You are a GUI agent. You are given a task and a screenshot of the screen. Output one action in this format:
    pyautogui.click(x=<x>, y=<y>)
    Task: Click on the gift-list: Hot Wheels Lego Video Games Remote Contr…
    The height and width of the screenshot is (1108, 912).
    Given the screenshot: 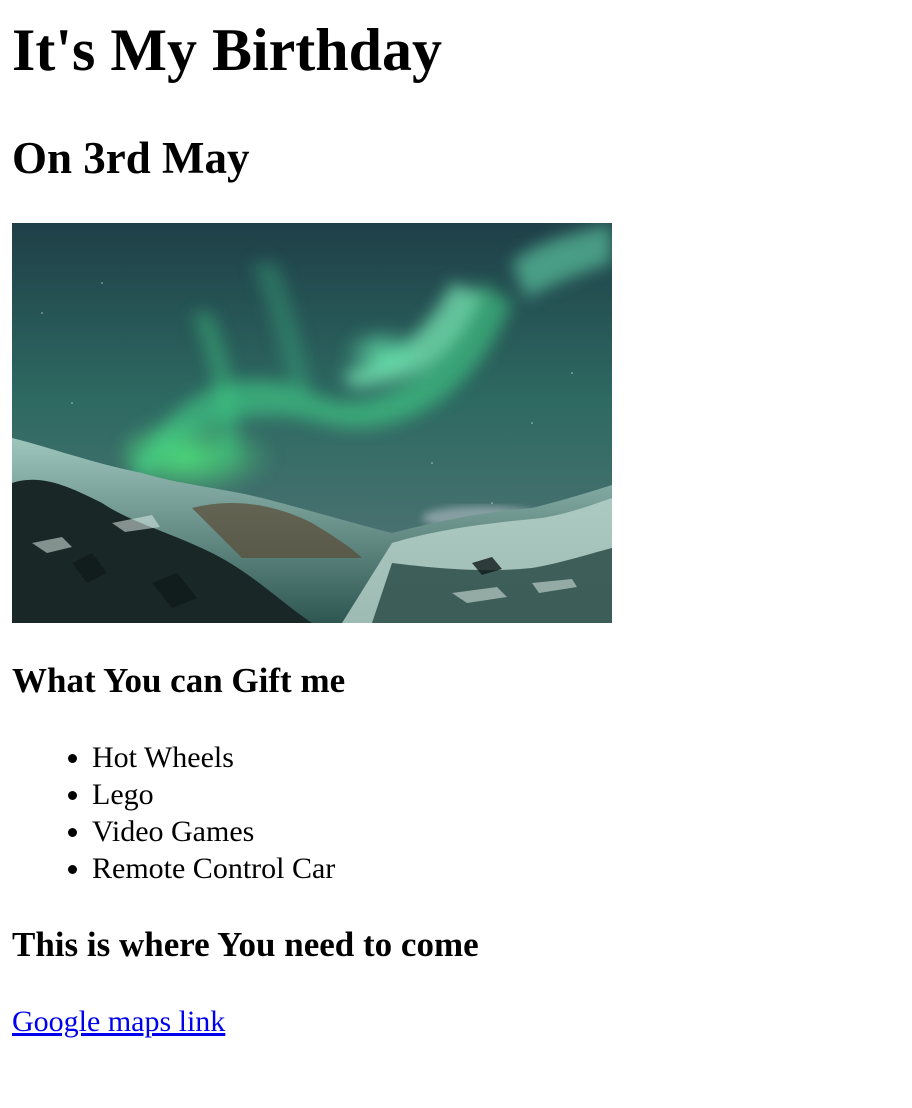 What is the action you would take?
    pyautogui.click(x=456, y=813)
    